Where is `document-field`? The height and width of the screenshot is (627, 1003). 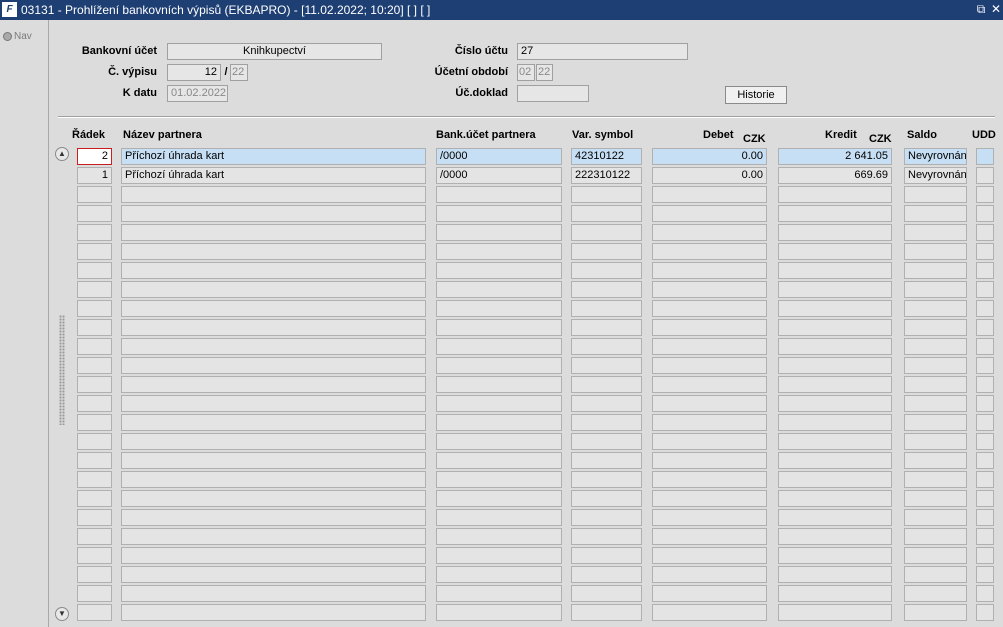 document-field is located at coordinates (553, 93).